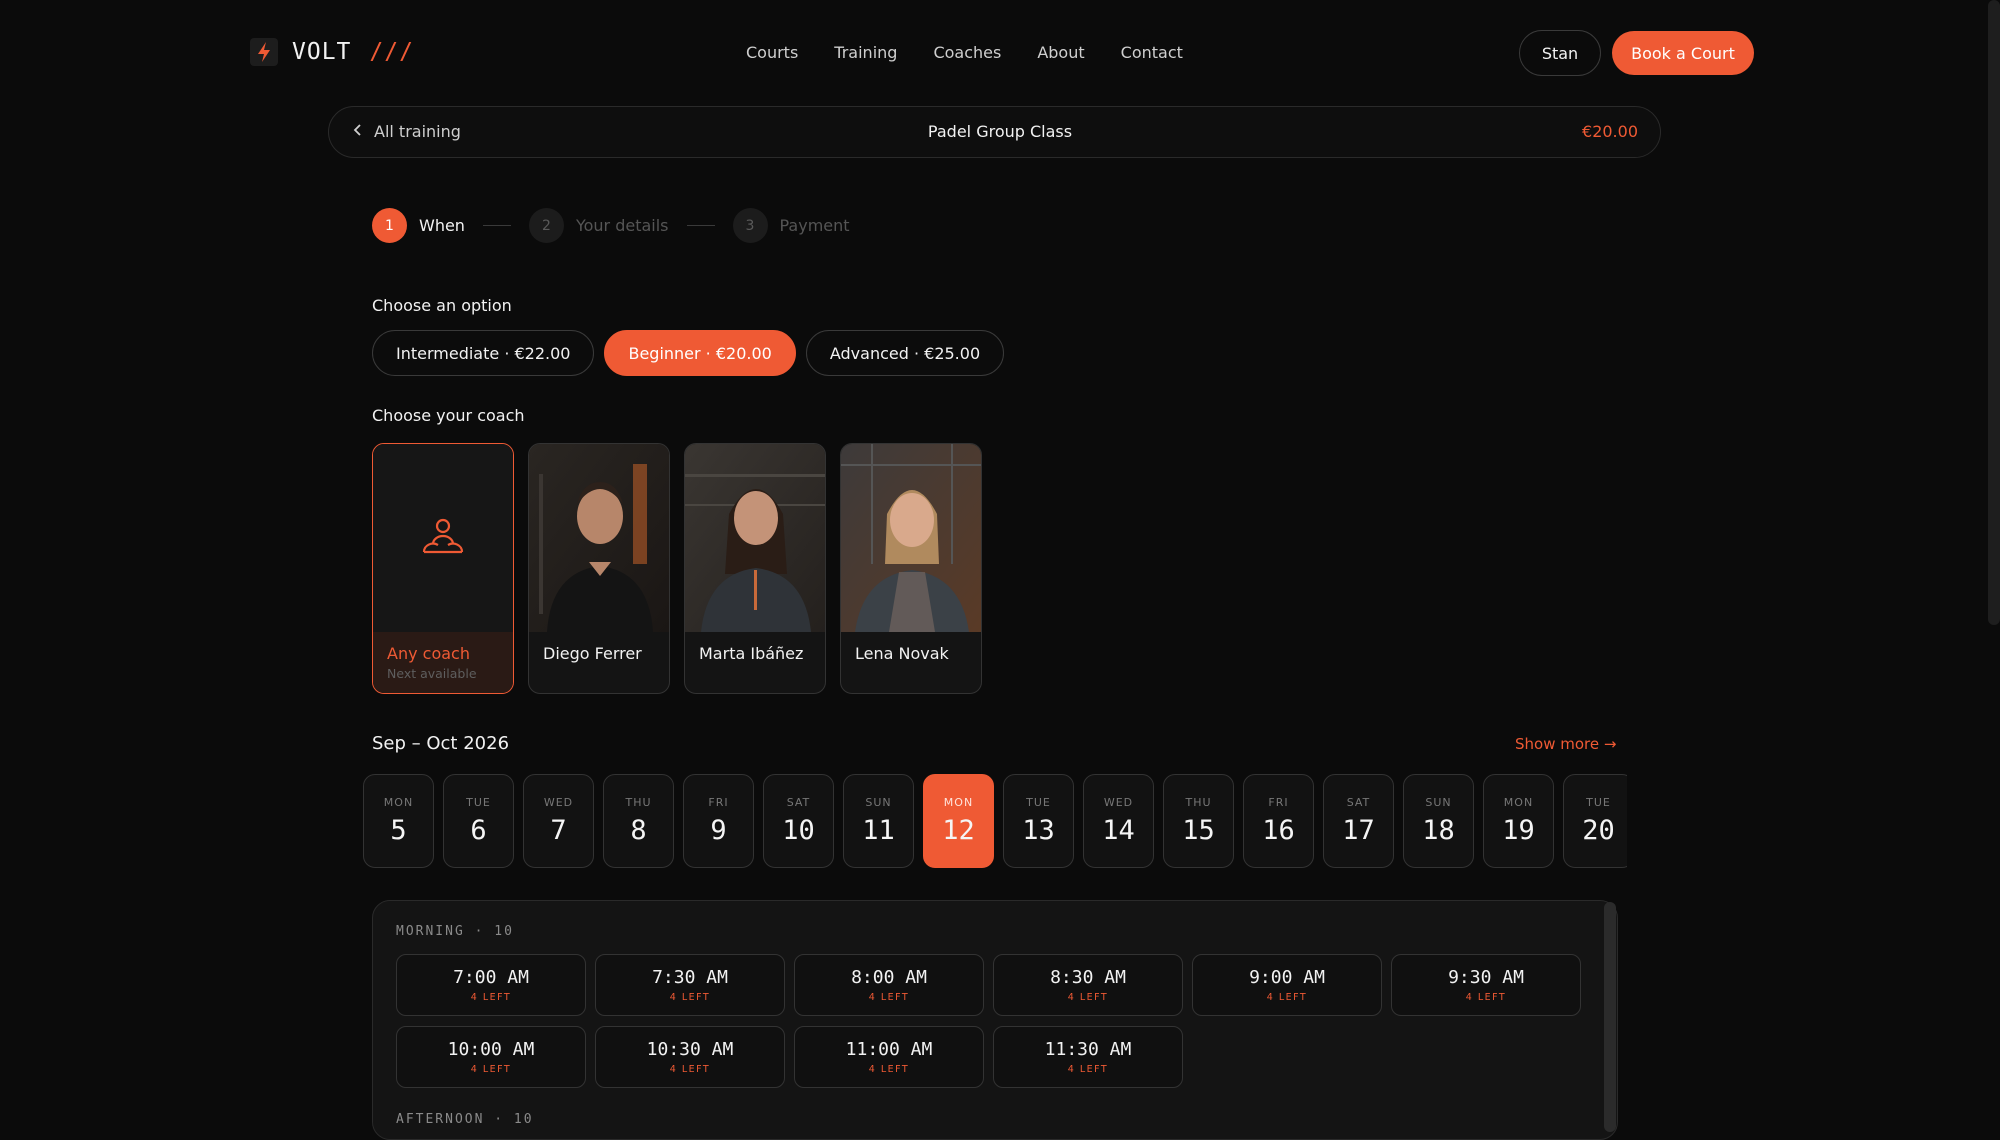  Describe the element at coordinates (638, 830) in the screenshot. I see `date-number: 8` at that location.